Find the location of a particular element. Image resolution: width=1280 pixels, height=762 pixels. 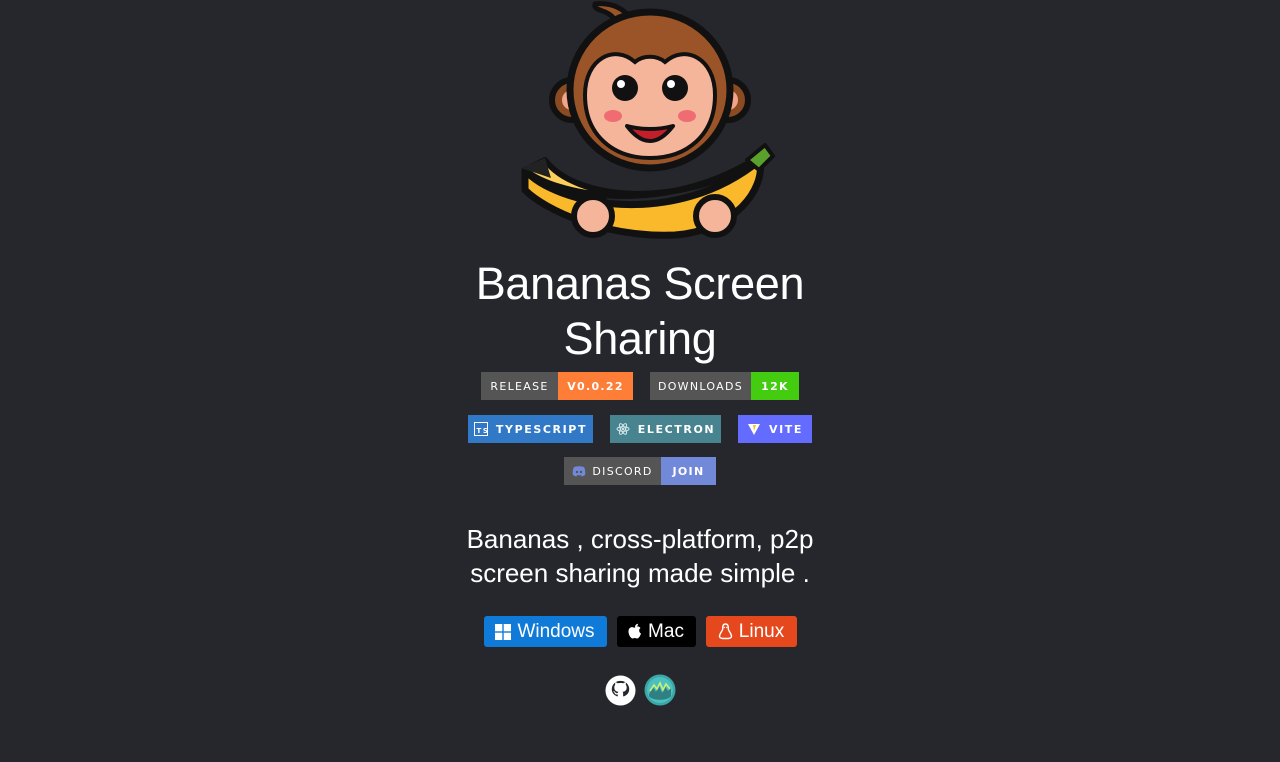

footer-links is located at coordinates (640, 690).